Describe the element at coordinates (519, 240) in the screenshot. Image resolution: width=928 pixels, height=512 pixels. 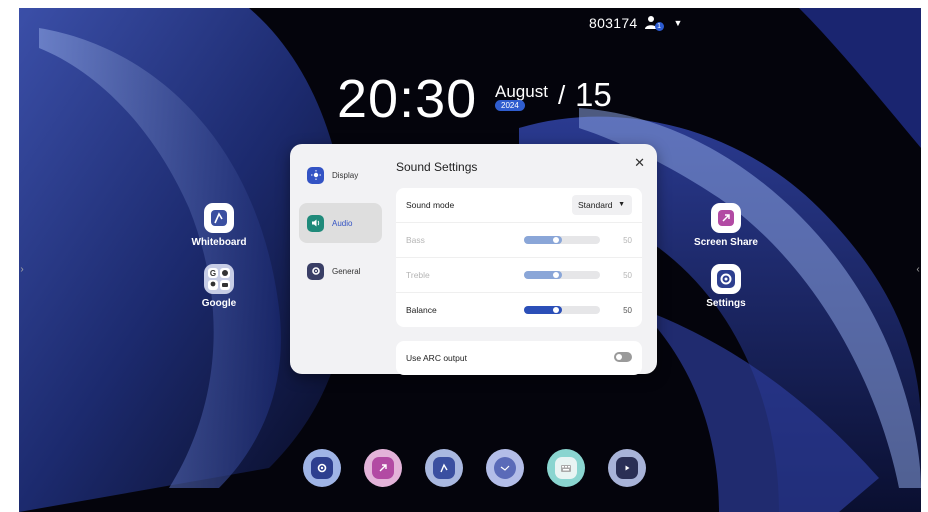
I see `bass-row: Bass 50` at that location.